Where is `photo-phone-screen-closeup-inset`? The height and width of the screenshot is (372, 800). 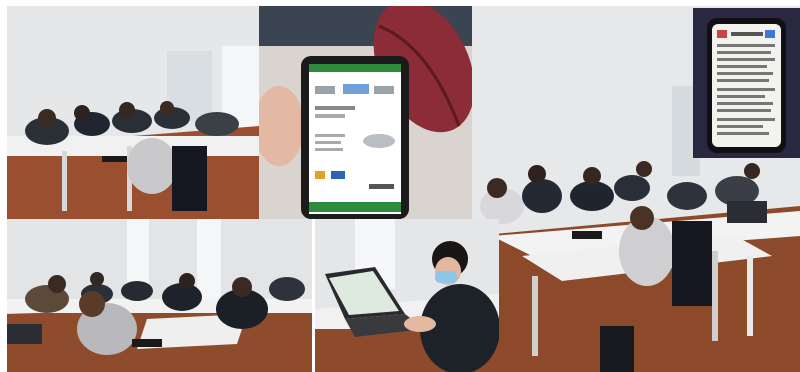 photo-phone-screen-closeup-inset is located at coordinates (746, 83).